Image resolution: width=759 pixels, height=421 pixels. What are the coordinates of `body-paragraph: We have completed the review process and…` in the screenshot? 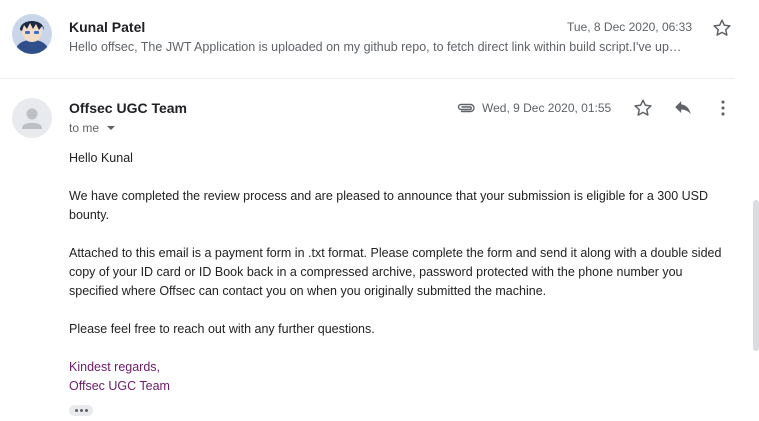 It's located at (389, 205).